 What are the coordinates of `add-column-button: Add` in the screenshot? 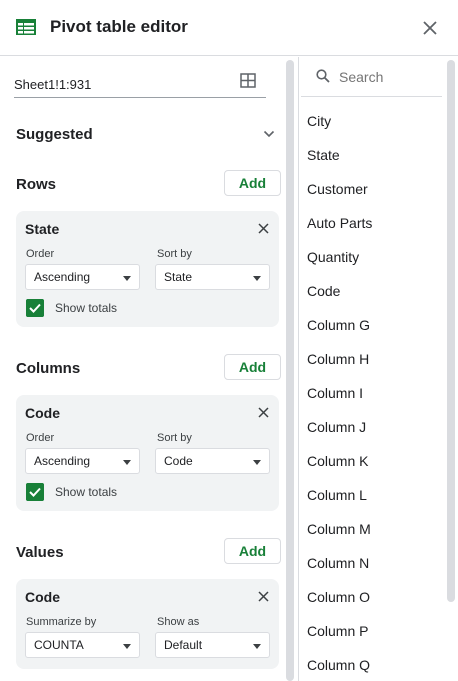 It's located at (252, 367).